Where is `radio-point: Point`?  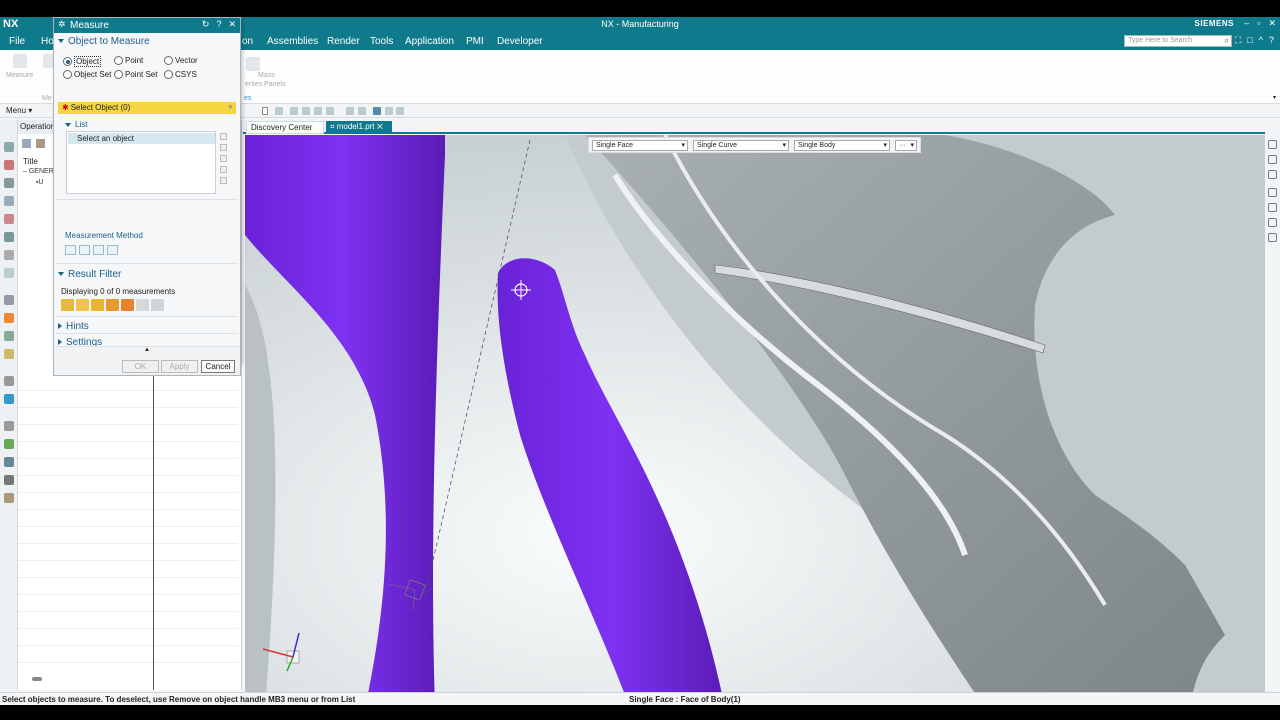 radio-point: Point is located at coordinates (128, 60).